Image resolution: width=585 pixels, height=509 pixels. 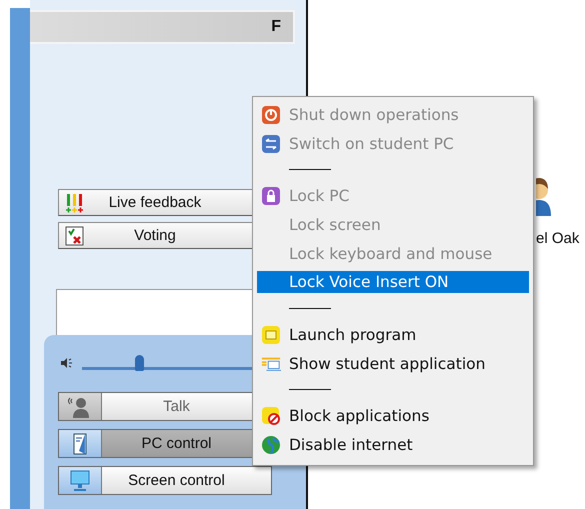 I want to click on student-avatar-icon, so click(x=543, y=197).